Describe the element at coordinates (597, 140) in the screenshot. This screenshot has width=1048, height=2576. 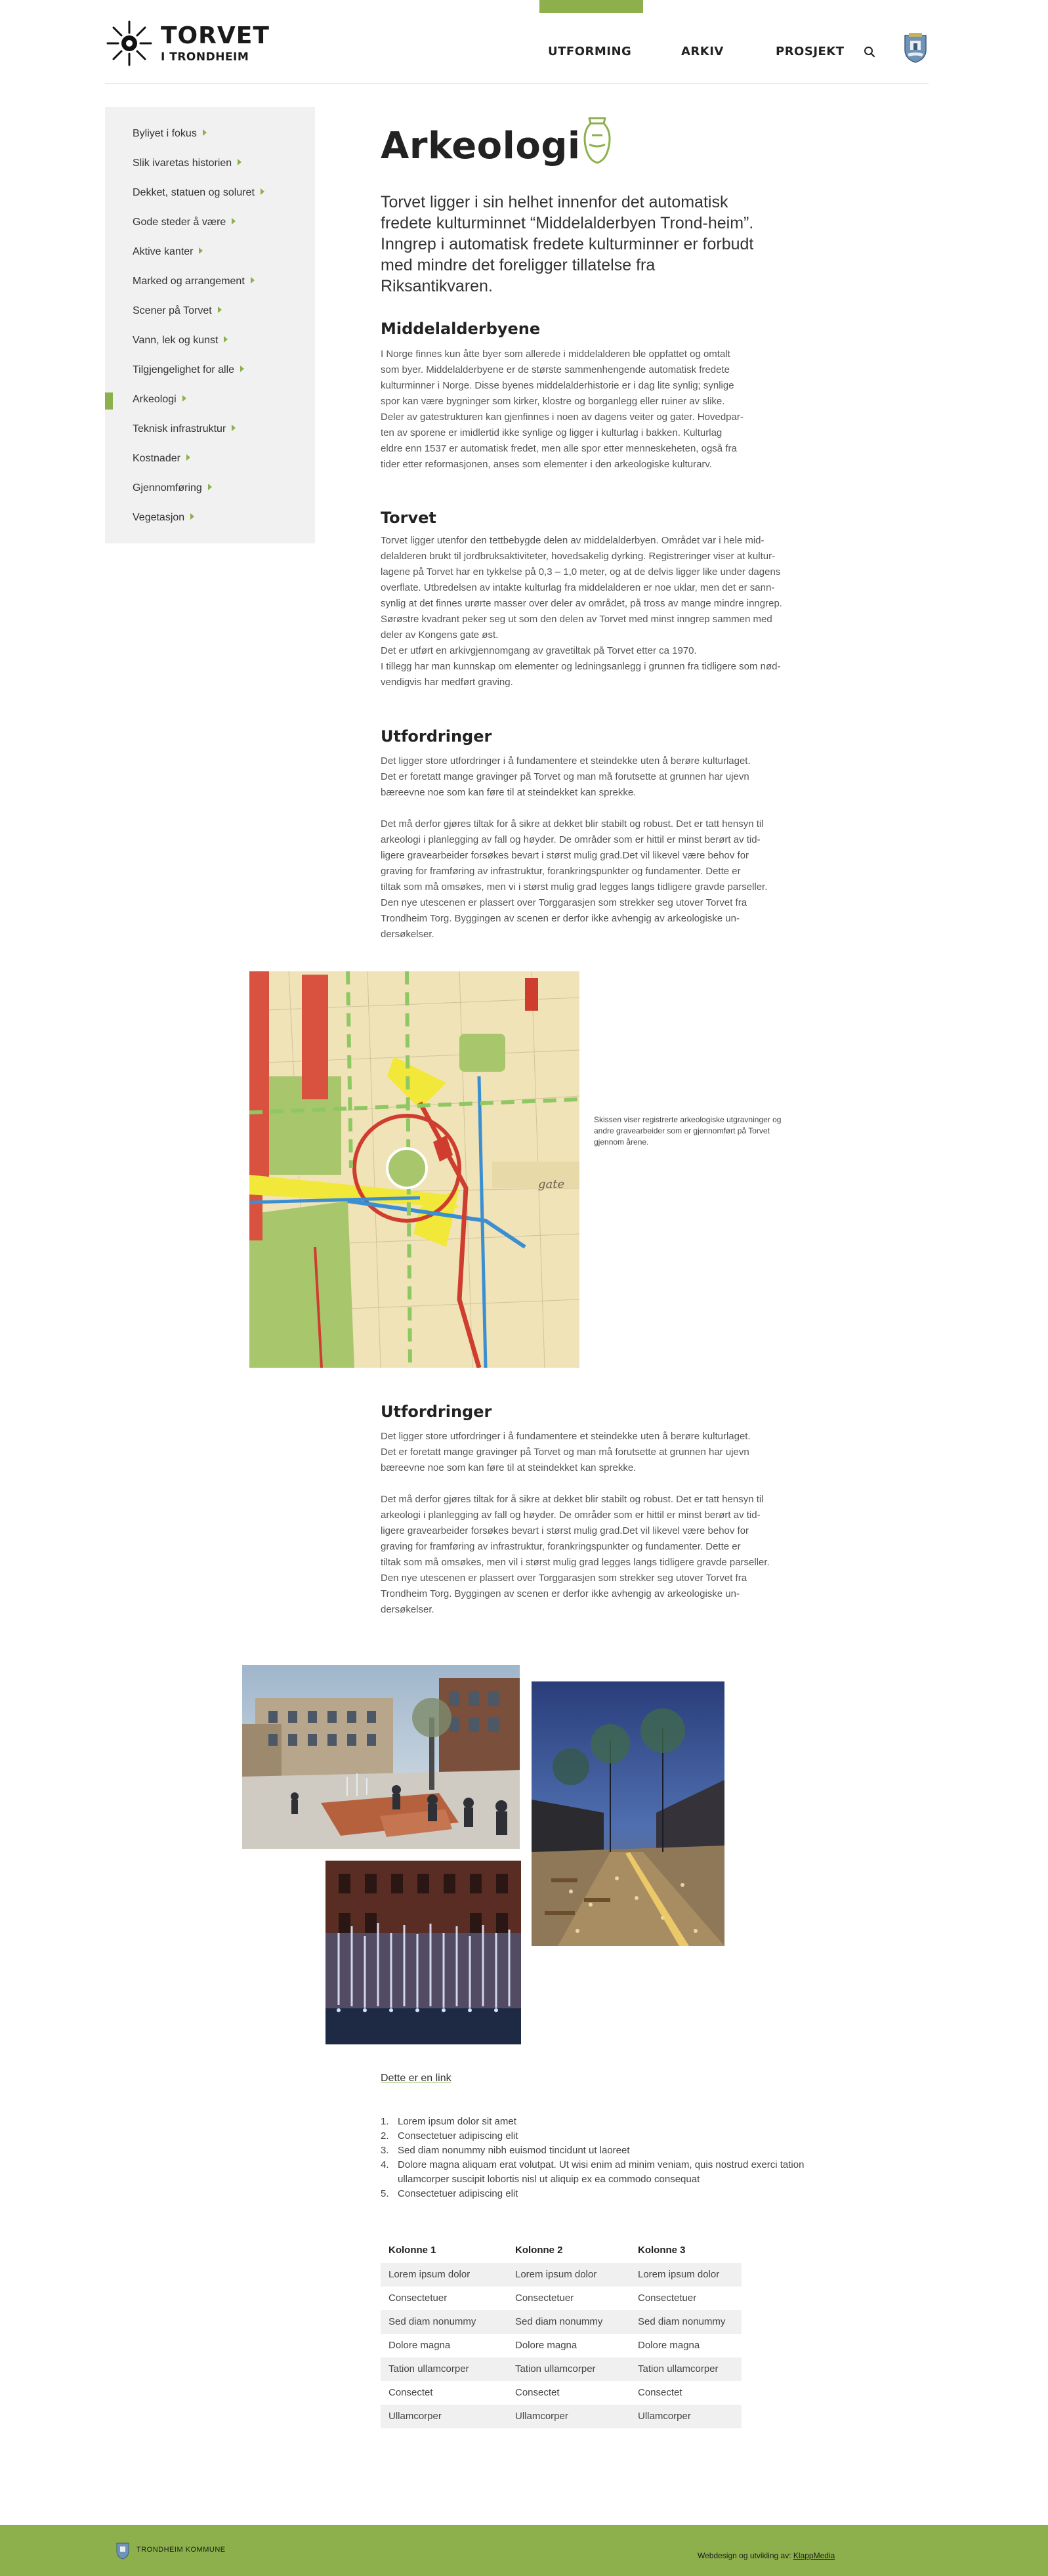
I see `vase-icon` at that location.